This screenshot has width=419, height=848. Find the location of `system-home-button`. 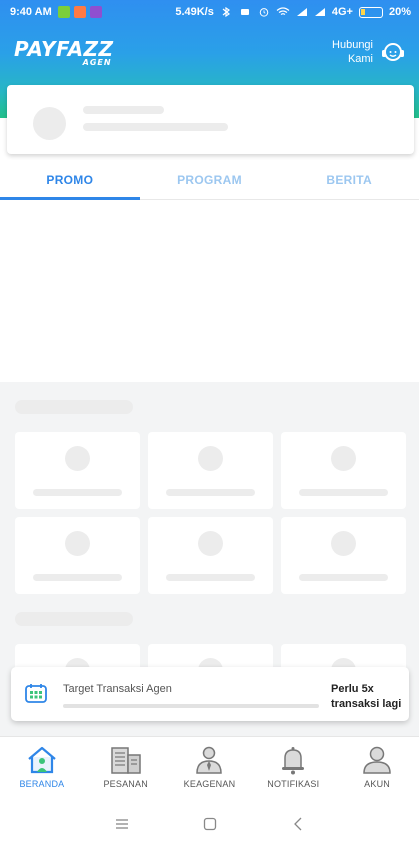

system-home-button is located at coordinates (210, 824).